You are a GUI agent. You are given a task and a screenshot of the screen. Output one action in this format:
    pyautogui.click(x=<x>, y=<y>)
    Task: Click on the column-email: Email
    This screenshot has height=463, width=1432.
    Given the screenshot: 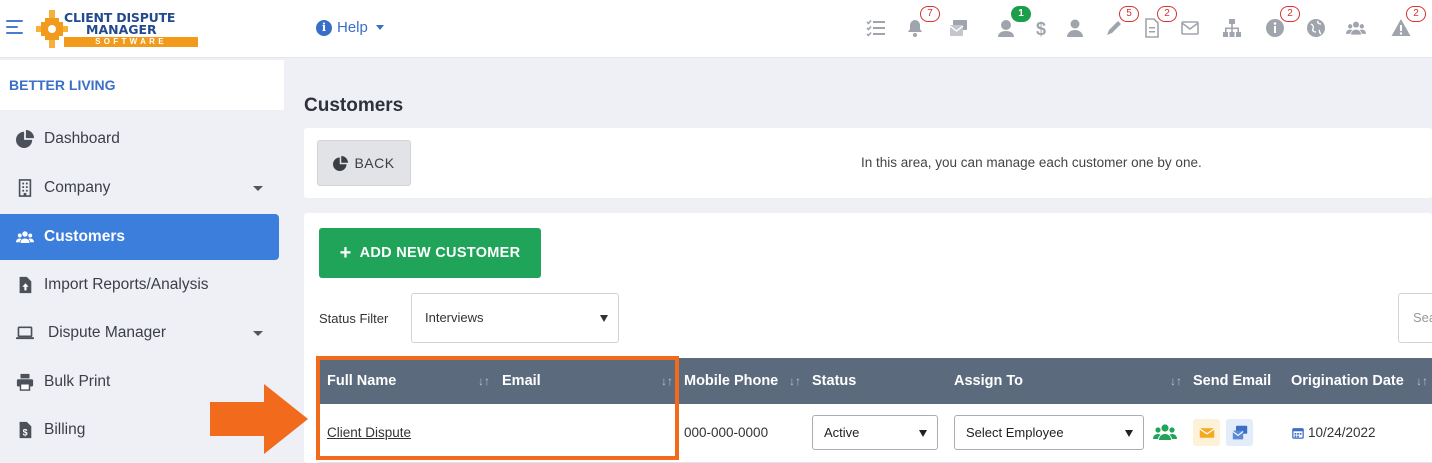 What is the action you would take?
    pyautogui.click(x=521, y=381)
    